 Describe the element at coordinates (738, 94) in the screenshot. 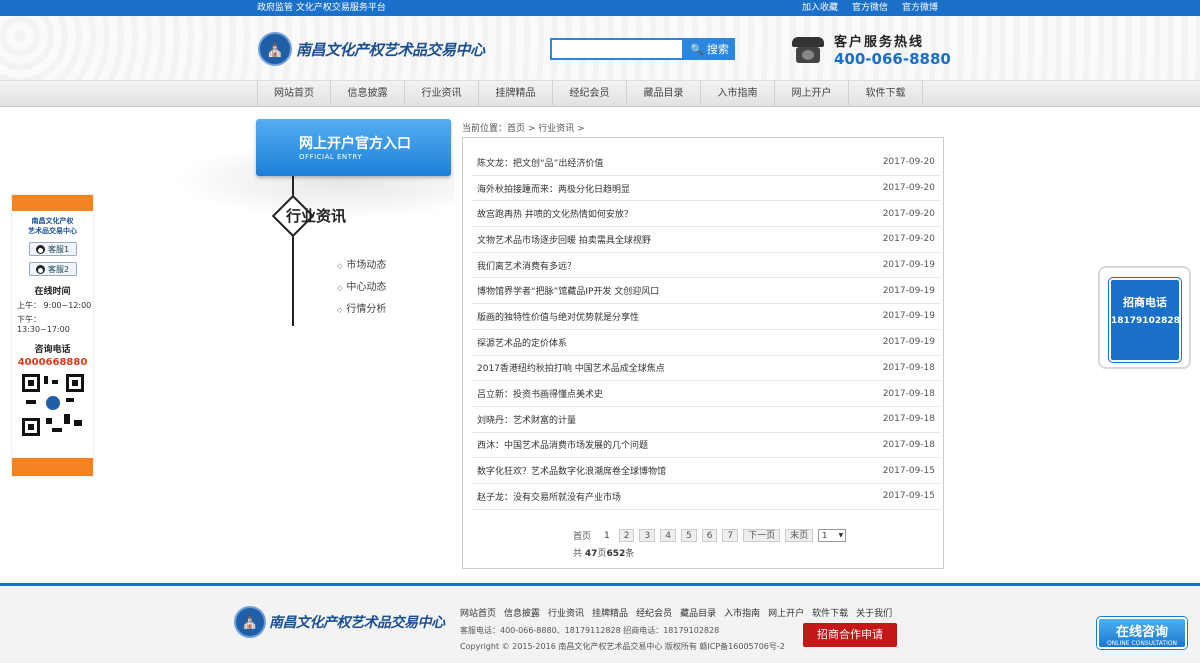

I see `nav-item-guide: 入市指南` at that location.